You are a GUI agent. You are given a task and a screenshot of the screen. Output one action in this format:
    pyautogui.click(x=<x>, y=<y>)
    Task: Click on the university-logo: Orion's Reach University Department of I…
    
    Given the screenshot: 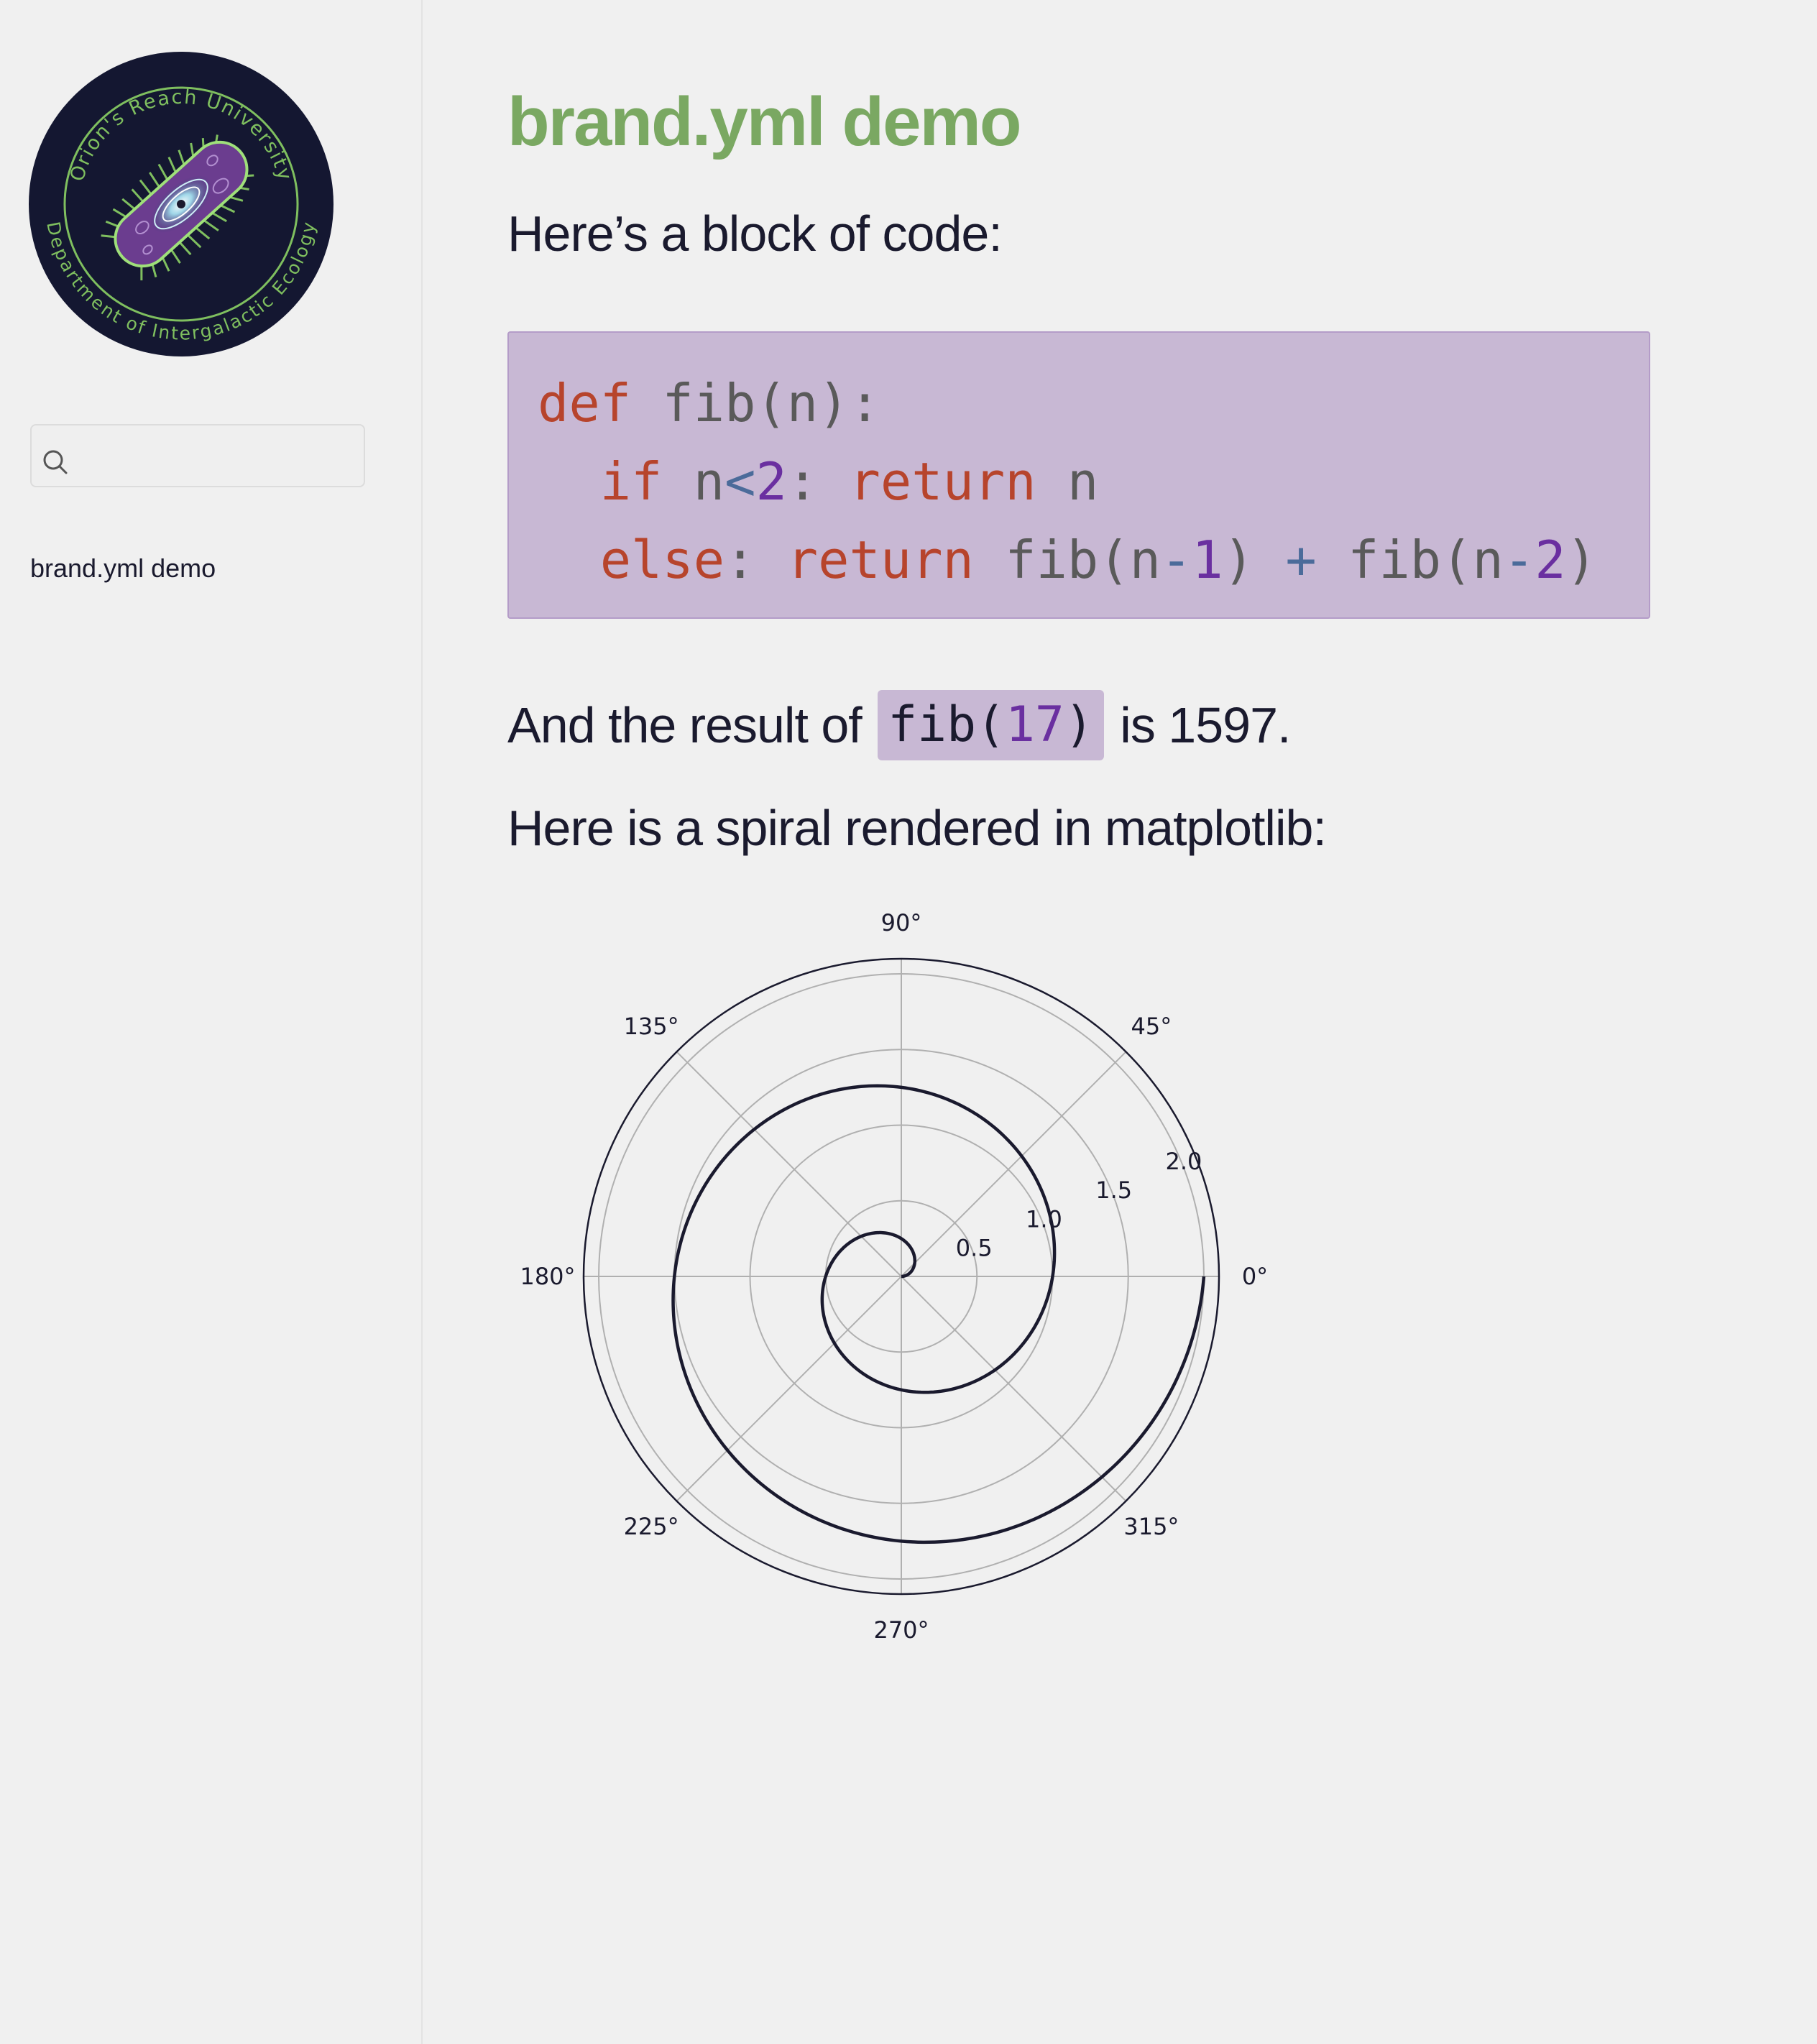 What is the action you would take?
    pyautogui.click(x=181, y=204)
    